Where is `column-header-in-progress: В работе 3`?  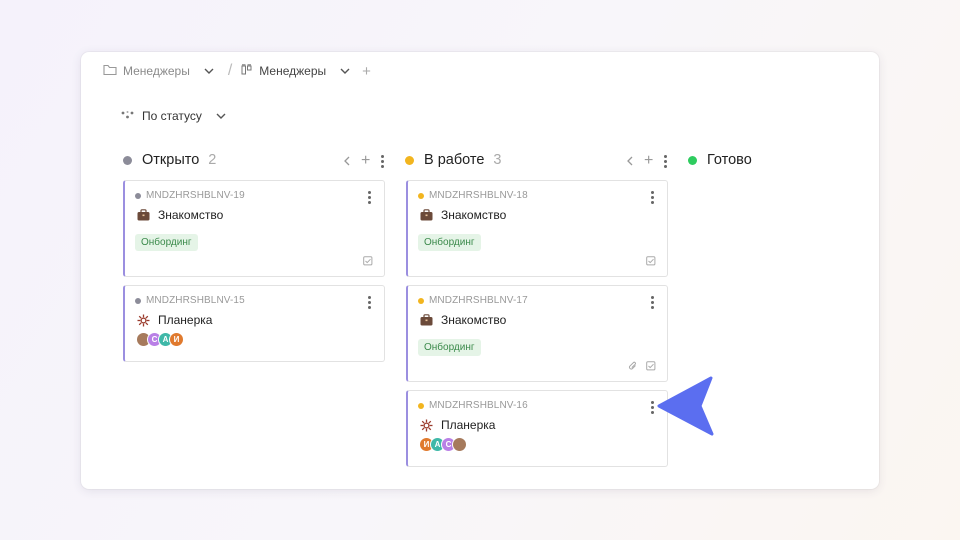
column-header-in-progress: В работе 3 is located at coordinates (453, 160).